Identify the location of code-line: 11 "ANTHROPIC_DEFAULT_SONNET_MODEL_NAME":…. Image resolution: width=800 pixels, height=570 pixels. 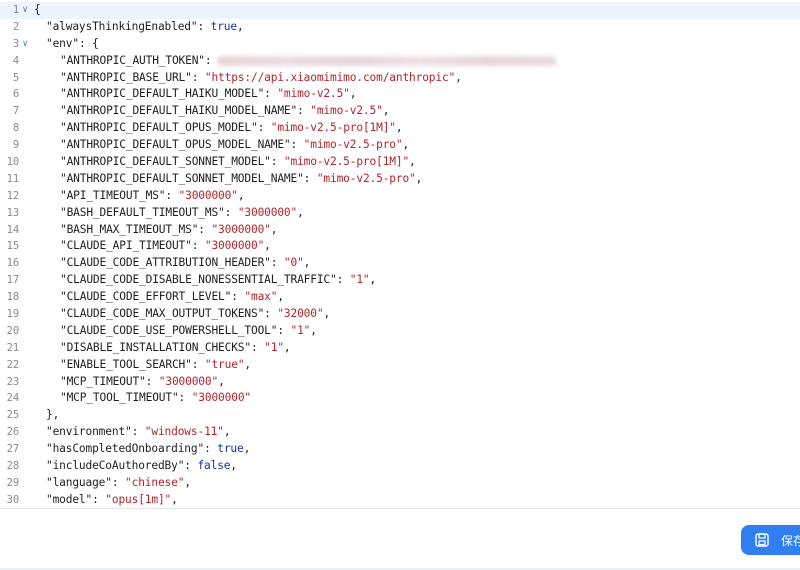
(400, 179).